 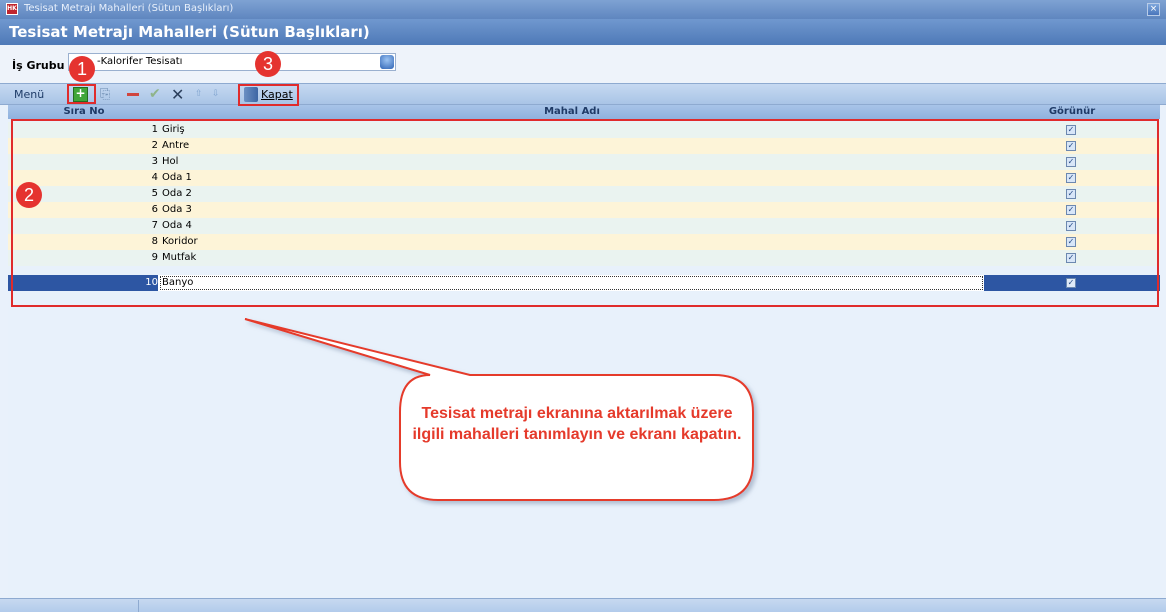 I want to click on status-bar, so click(x=583, y=605).